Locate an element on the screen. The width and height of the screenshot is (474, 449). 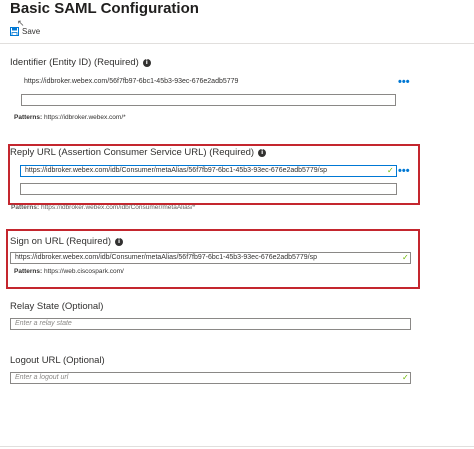
sign-on-url-valid-check-icon: ✓ is located at coordinates (405, 257).